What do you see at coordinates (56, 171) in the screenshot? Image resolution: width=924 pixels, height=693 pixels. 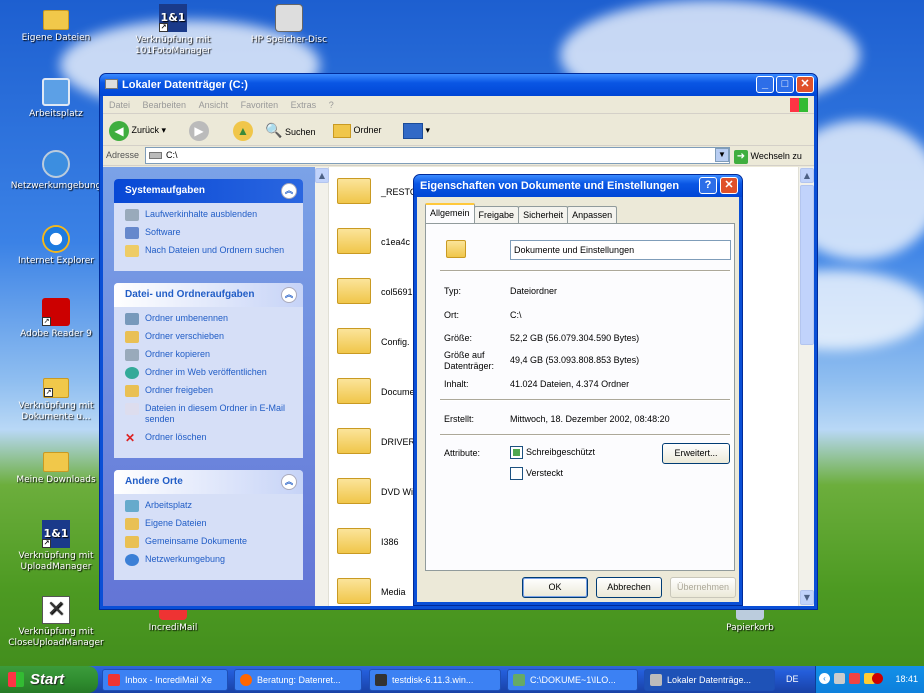 I see `desktop-icon-network: Netzwerkumgebung` at bounding box center [56, 171].